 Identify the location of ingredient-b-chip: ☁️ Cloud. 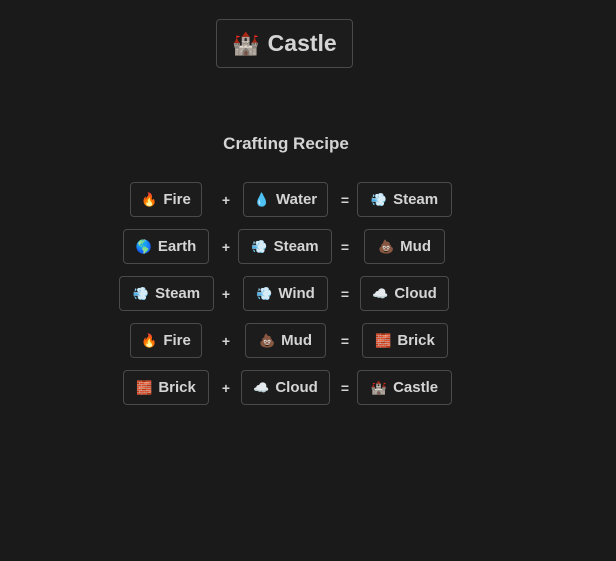
(285, 387).